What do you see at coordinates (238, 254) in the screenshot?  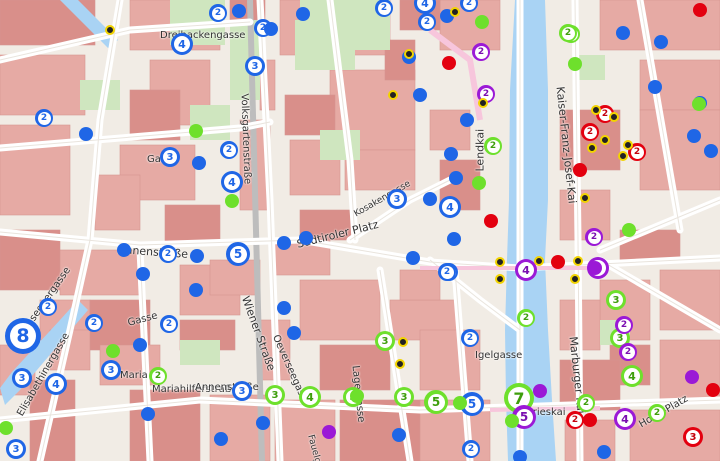 I see `cluster-marker-blue: 5` at bounding box center [238, 254].